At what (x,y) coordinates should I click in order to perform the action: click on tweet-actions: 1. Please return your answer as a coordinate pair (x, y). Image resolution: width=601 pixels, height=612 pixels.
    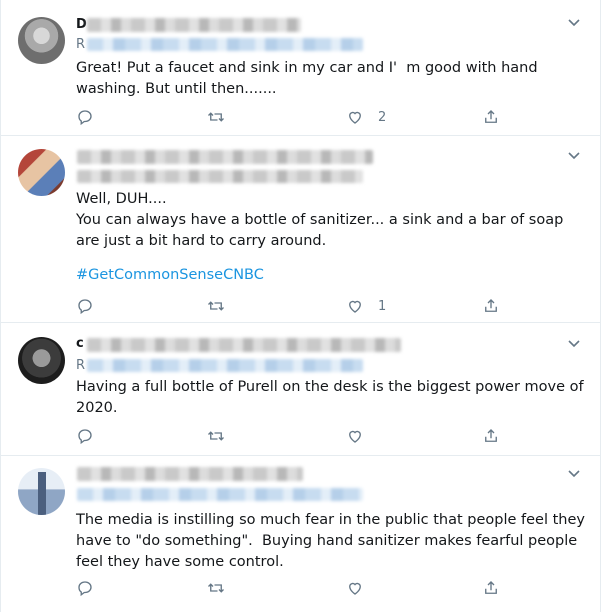
    Looking at the image, I should click on (296, 306).